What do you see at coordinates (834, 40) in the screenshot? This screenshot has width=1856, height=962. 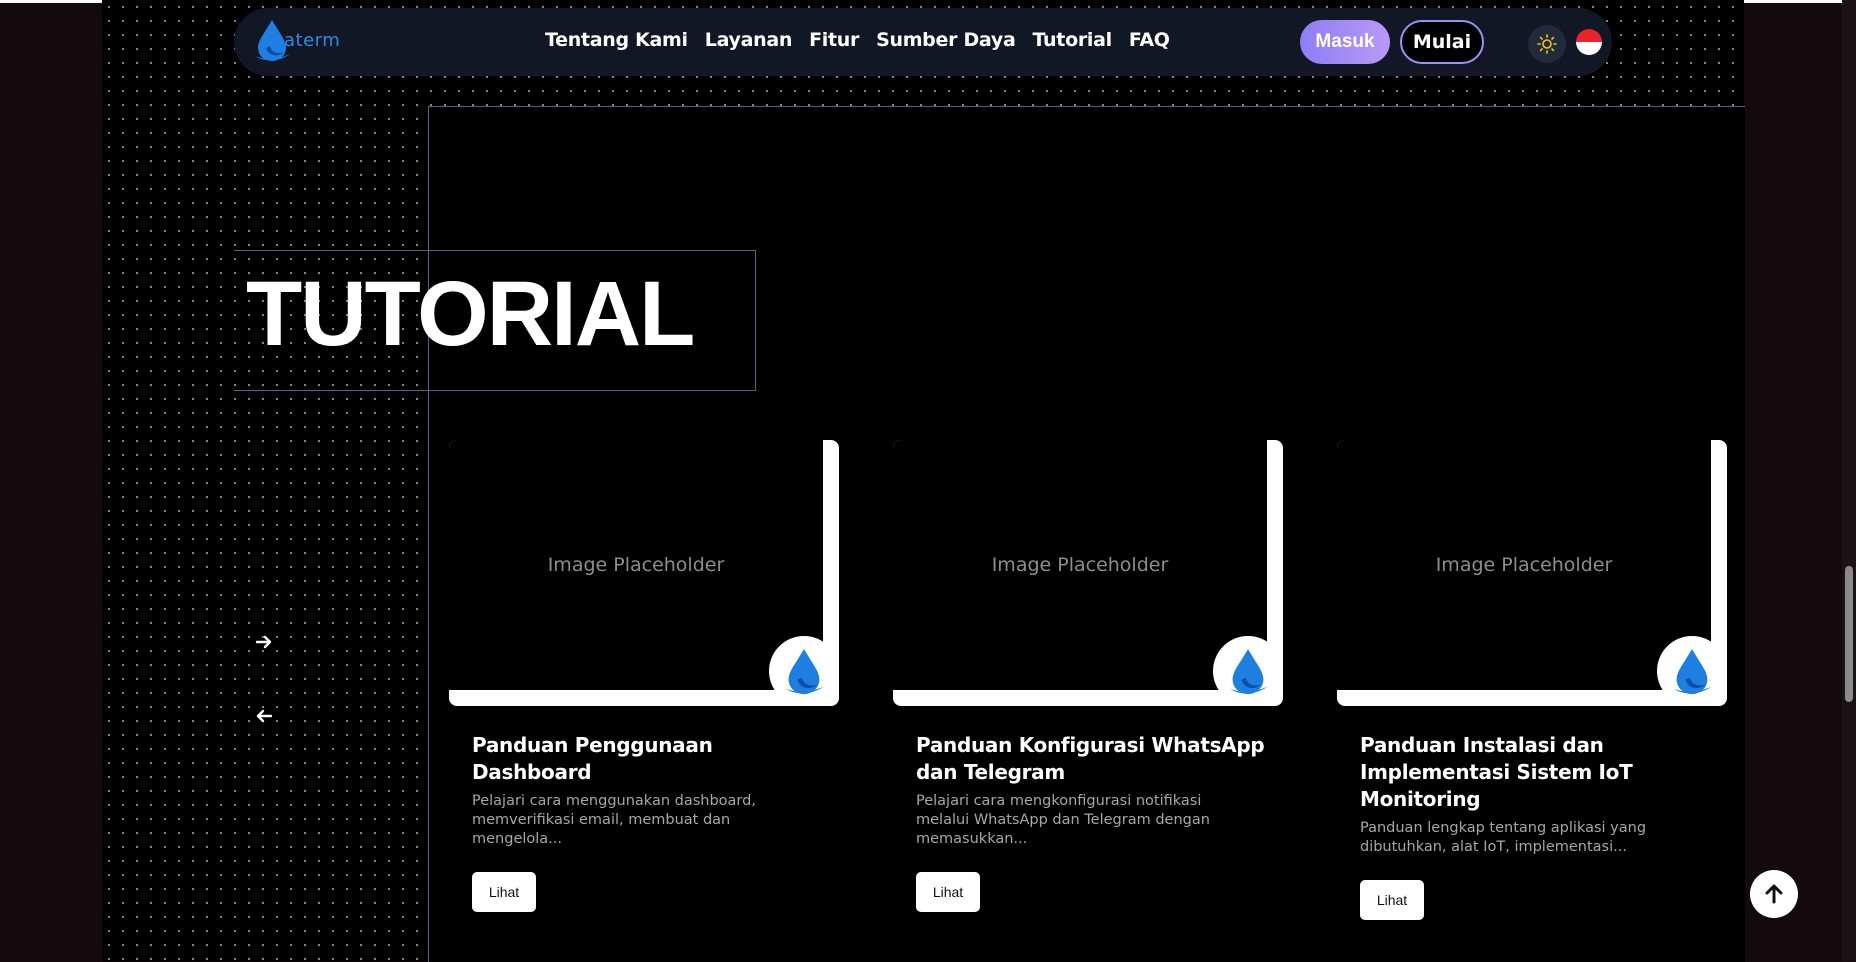 I see `nav-link-fitur: Fitur` at bounding box center [834, 40].